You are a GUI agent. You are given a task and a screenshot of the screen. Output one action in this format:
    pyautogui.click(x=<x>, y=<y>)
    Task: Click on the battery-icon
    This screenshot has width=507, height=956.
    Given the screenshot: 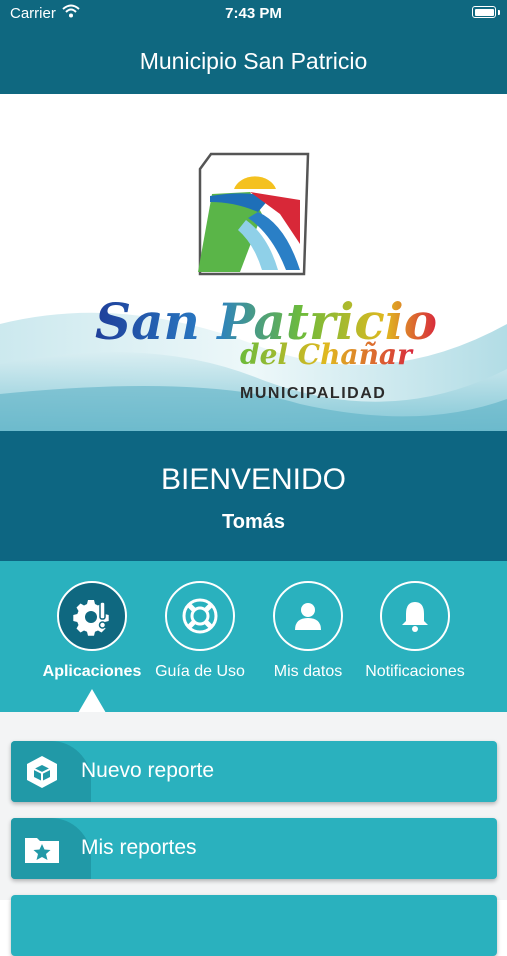 What is the action you would take?
    pyautogui.click(x=484, y=12)
    